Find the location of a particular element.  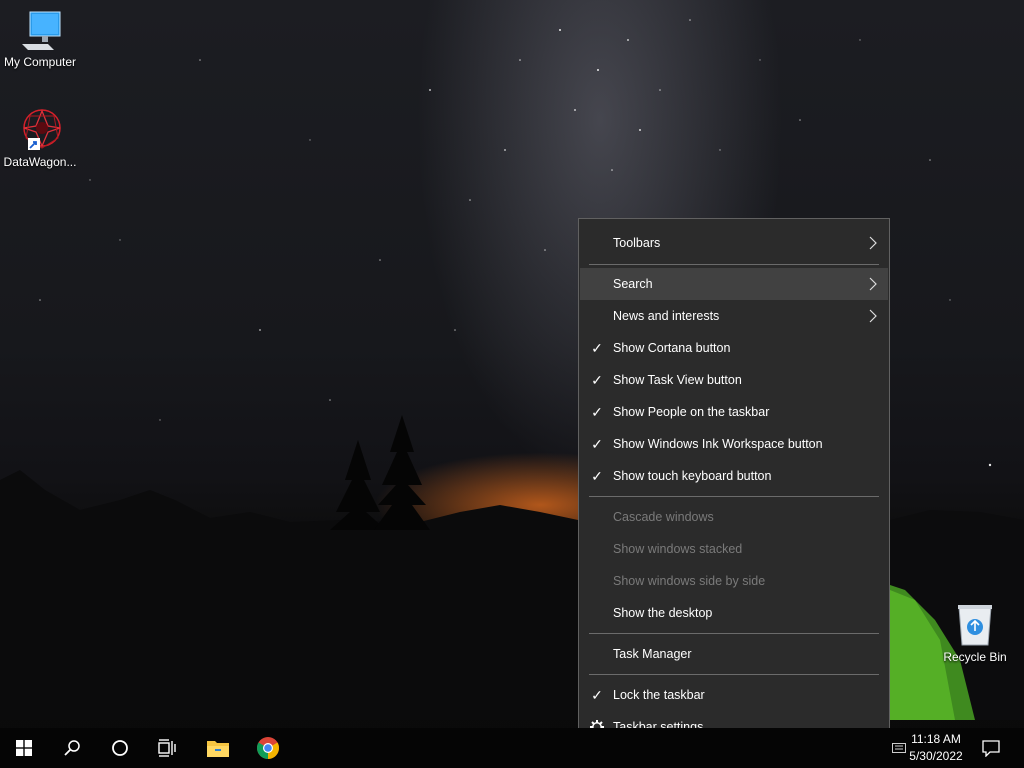

task-view-button is located at coordinates (168, 748).